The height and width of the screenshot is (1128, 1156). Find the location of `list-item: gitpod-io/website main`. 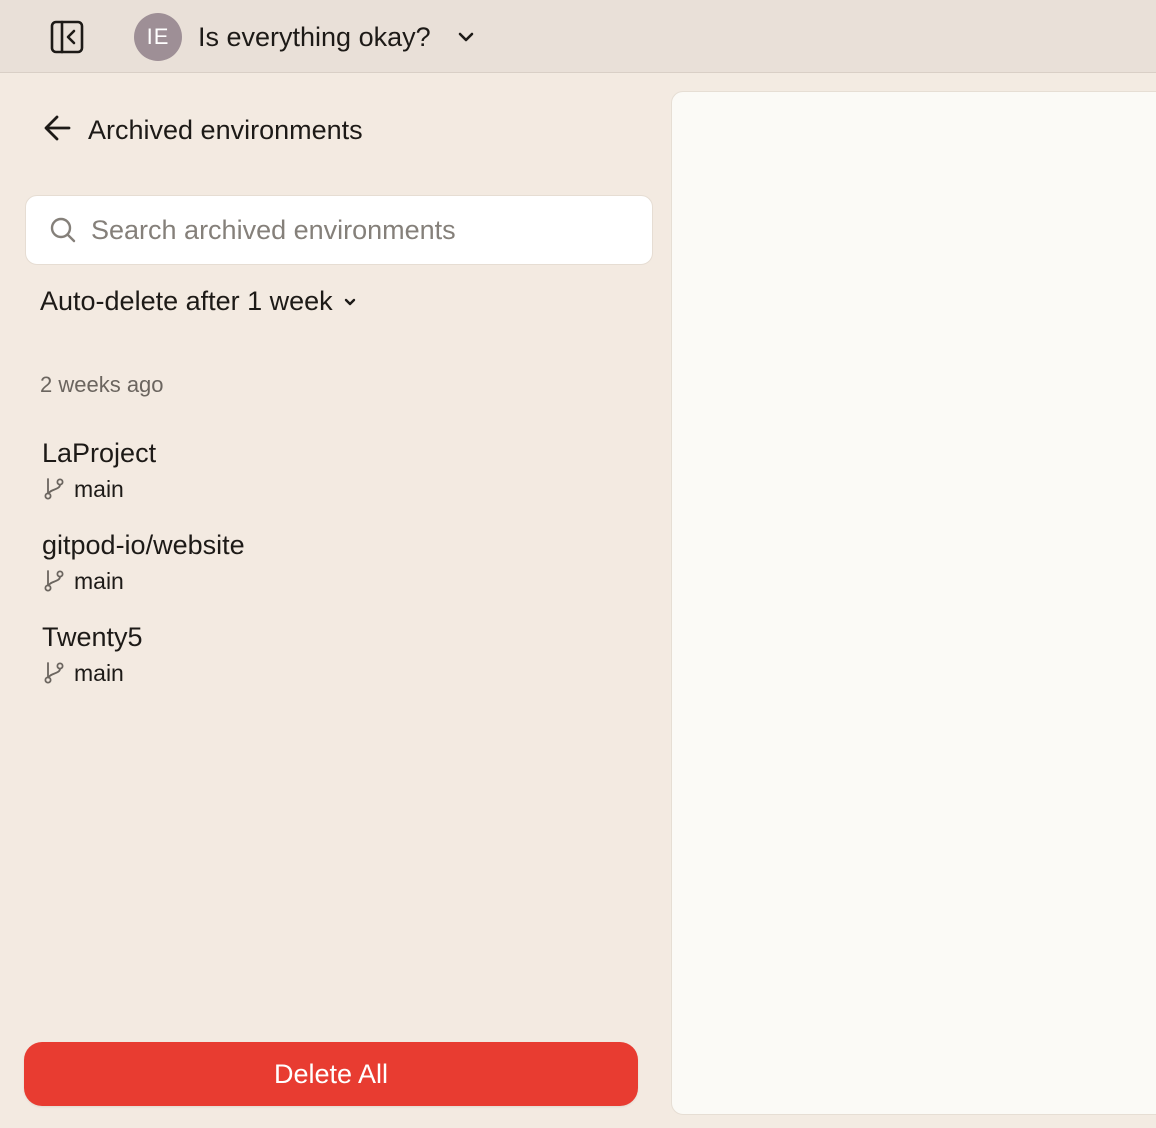

list-item: gitpod-io/website main is located at coordinates (342, 572).